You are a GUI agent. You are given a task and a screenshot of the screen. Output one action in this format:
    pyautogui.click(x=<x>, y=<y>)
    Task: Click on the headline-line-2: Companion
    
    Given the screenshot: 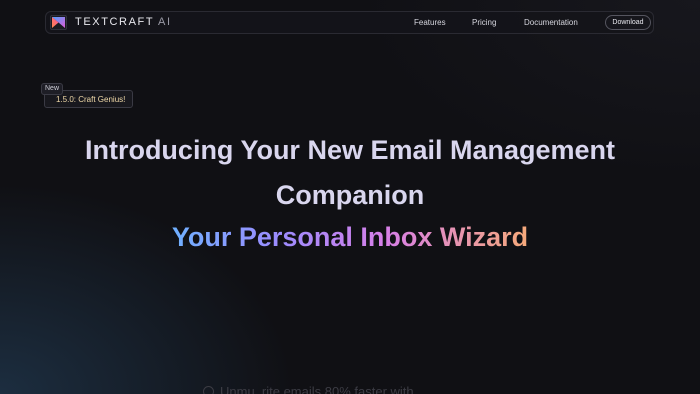 What is the action you would take?
    pyautogui.click(x=350, y=195)
    